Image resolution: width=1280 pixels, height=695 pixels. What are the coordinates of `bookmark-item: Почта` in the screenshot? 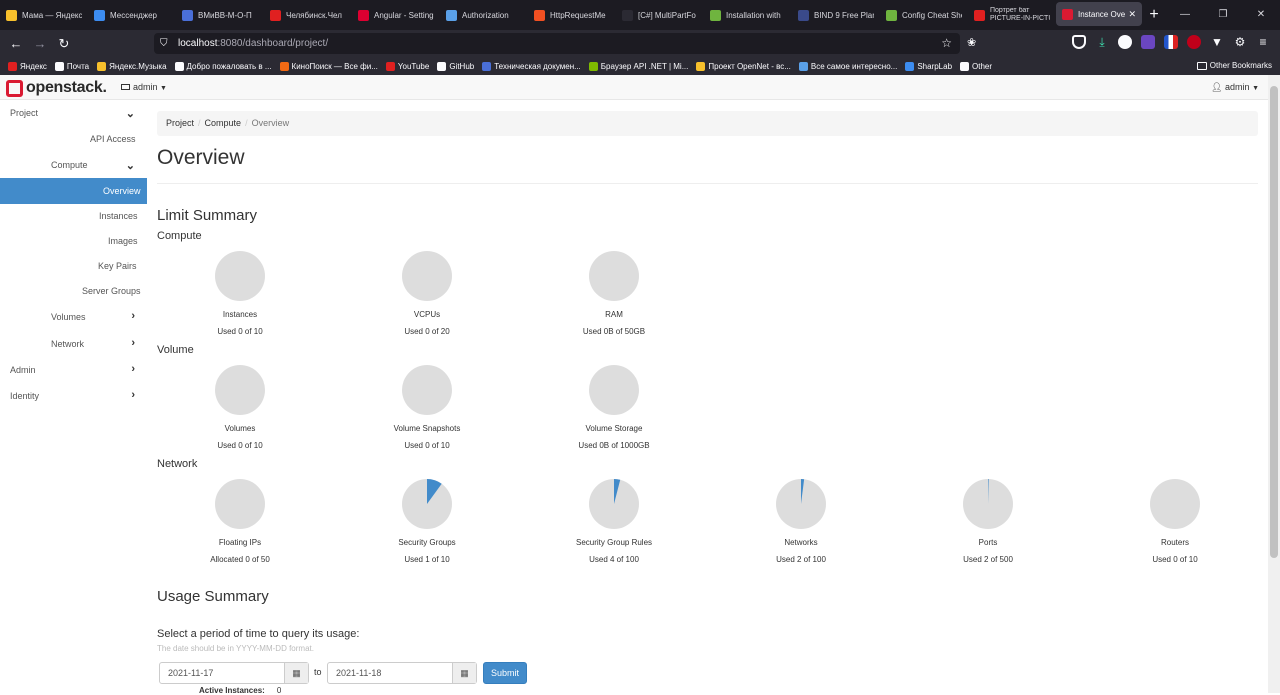 It's located at (71, 66).